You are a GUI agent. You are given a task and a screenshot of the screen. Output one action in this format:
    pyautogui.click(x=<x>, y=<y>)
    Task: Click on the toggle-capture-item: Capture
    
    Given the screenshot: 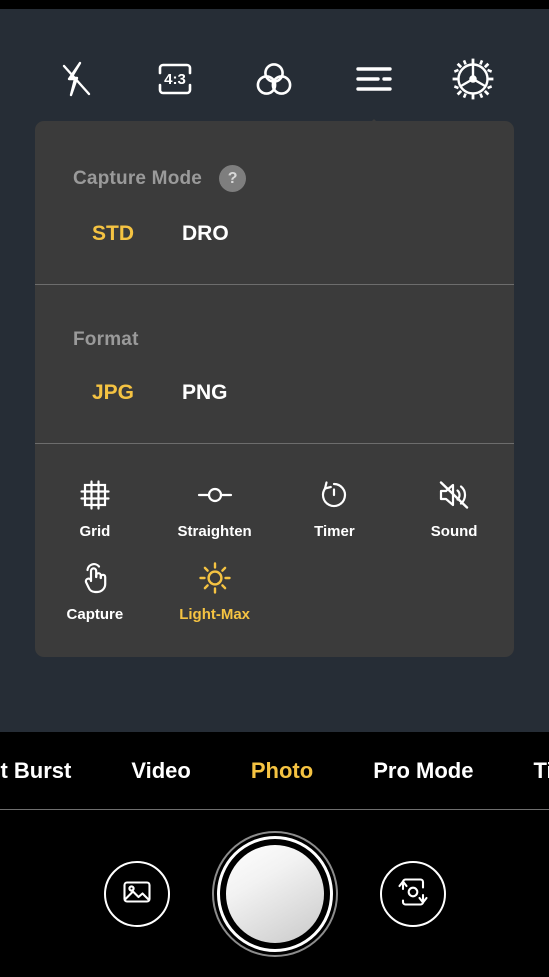 What is the action you would take?
    pyautogui.click(x=95, y=592)
    